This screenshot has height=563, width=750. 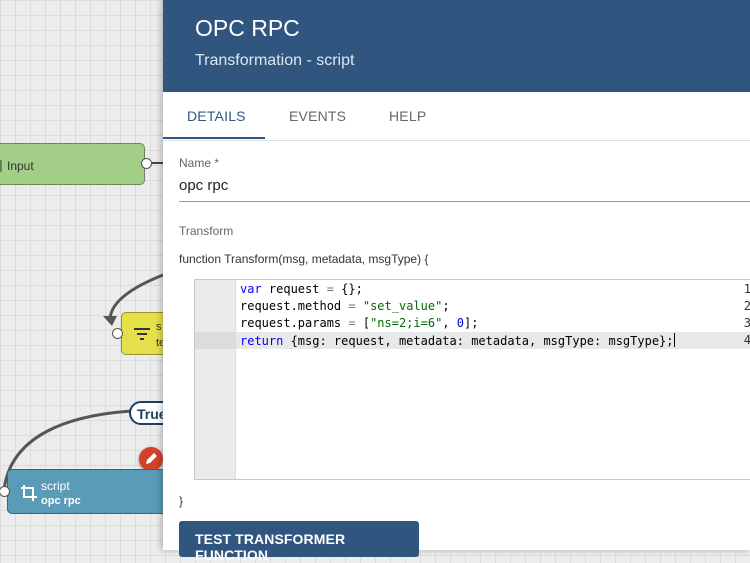 I want to click on switch-node-label: s, so click(x=159, y=327).